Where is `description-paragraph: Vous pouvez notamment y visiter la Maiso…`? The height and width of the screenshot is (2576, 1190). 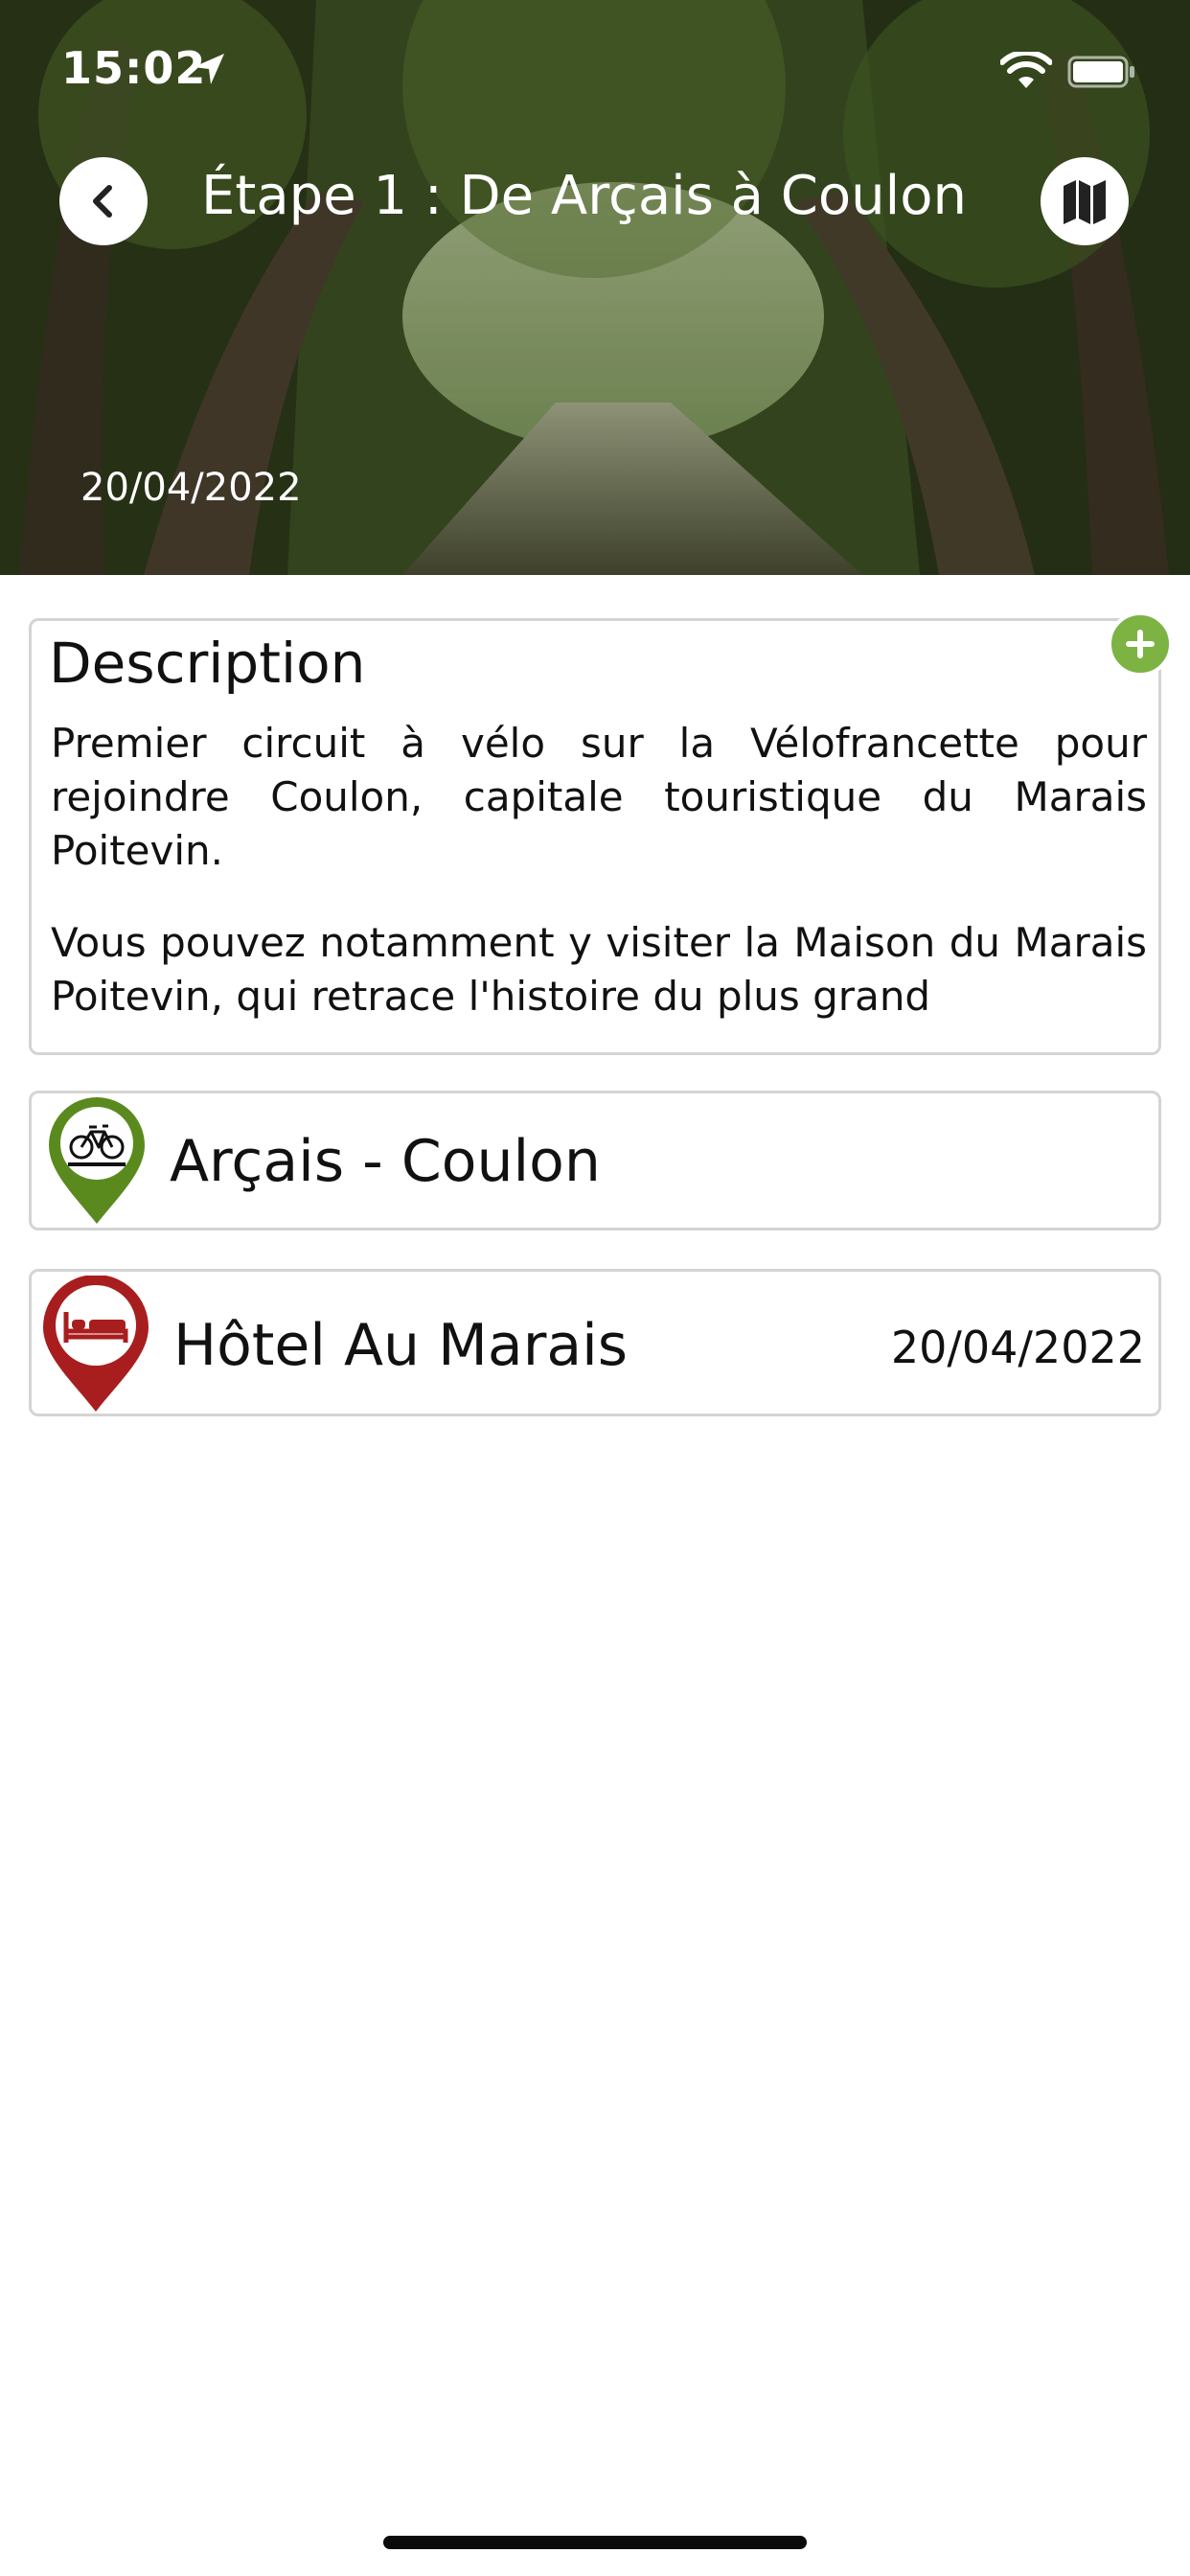
description-paragraph: Vous pouvez notamment y visiter la Maiso… is located at coordinates (599, 969).